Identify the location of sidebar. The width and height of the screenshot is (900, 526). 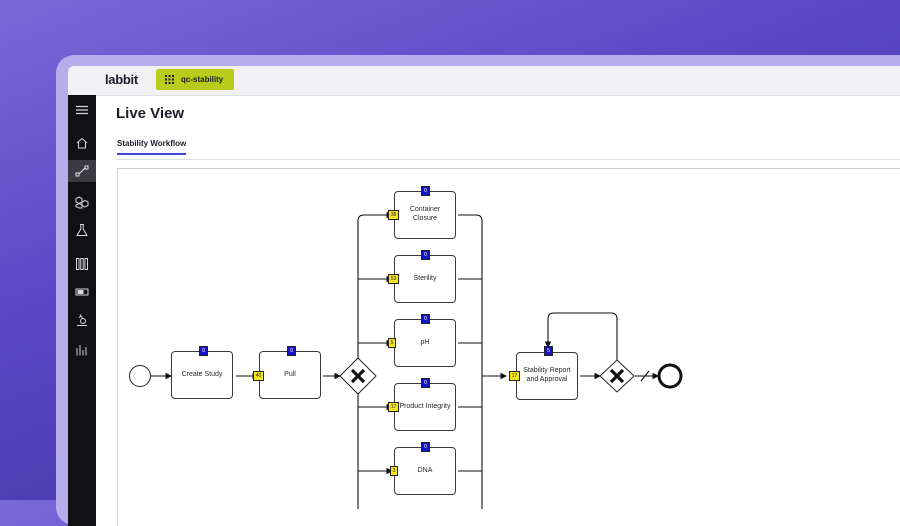
(82, 310).